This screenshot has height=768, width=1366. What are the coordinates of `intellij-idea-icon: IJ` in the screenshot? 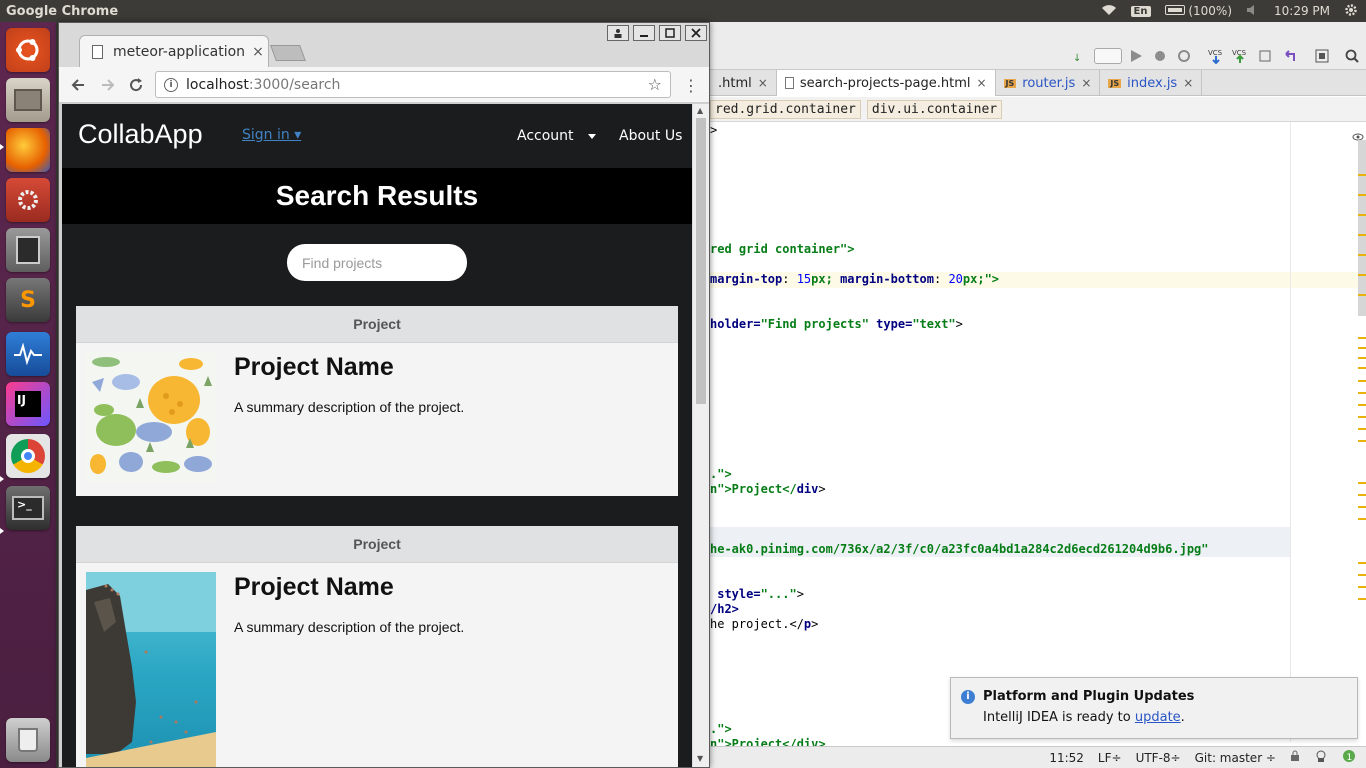 It's located at (28, 404).